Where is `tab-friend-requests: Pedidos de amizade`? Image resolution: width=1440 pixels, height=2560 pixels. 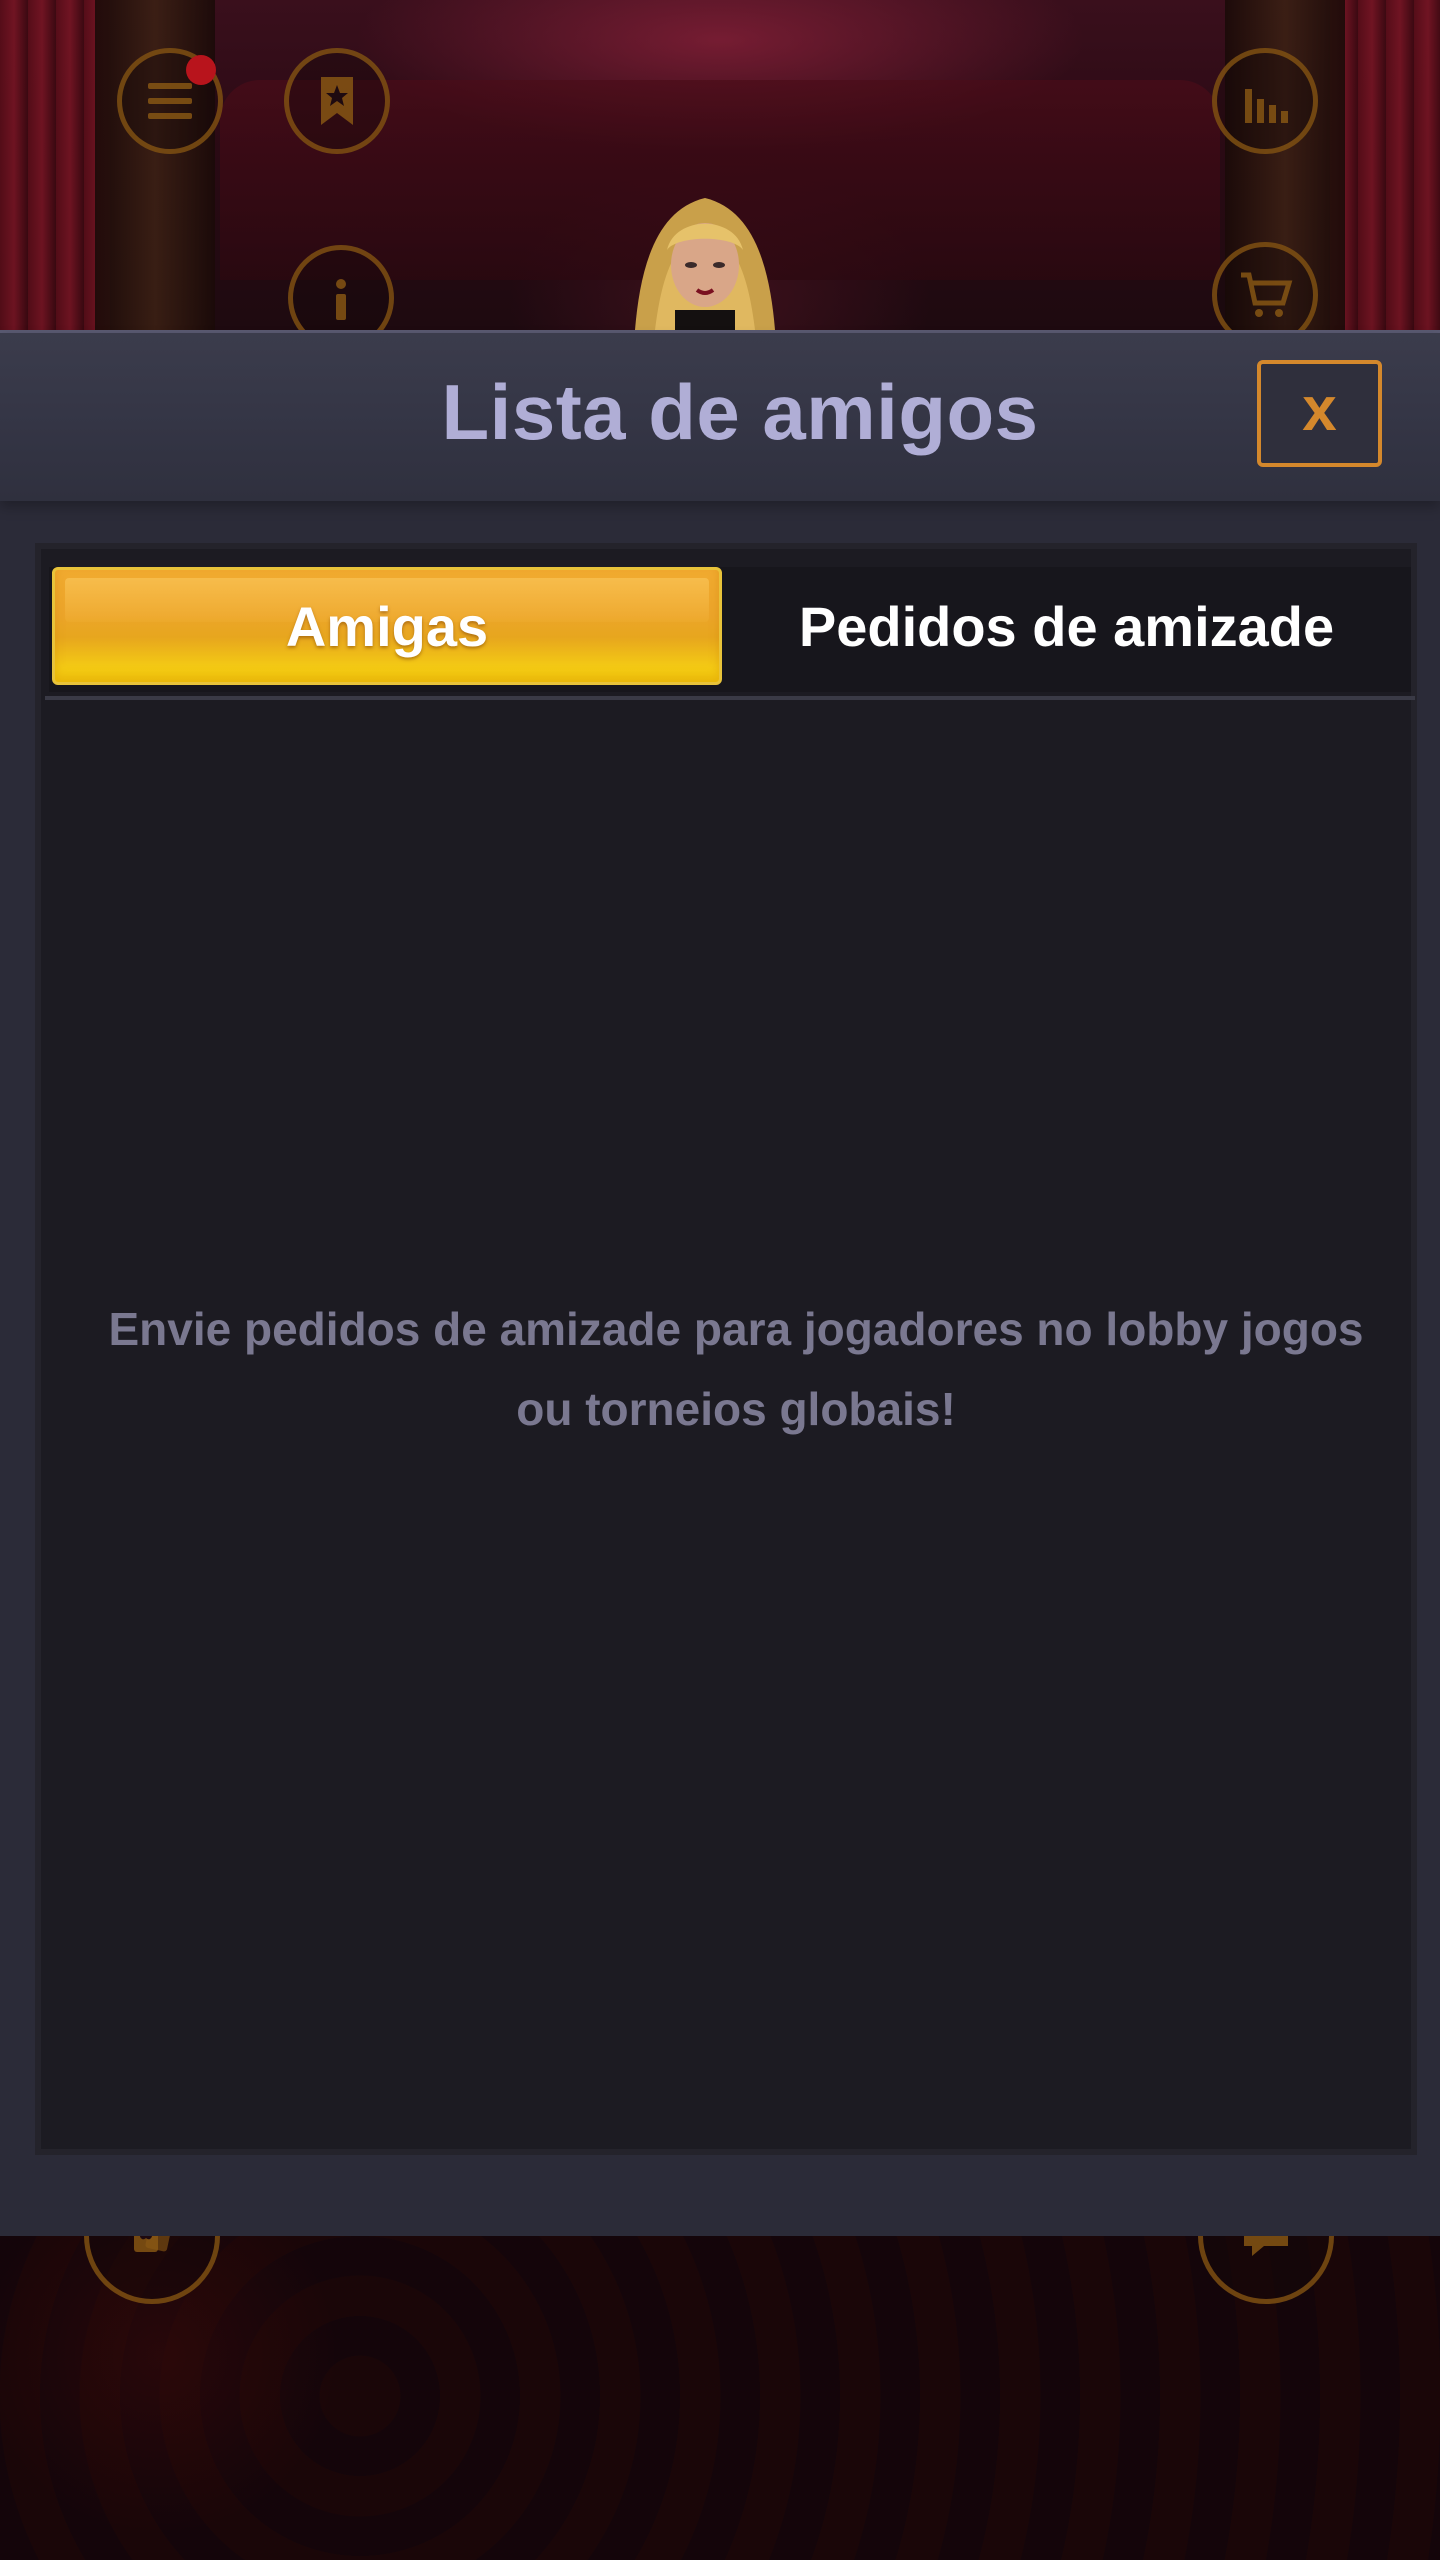 tab-friend-requests: Pedidos de amizade is located at coordinates (1066, 626).